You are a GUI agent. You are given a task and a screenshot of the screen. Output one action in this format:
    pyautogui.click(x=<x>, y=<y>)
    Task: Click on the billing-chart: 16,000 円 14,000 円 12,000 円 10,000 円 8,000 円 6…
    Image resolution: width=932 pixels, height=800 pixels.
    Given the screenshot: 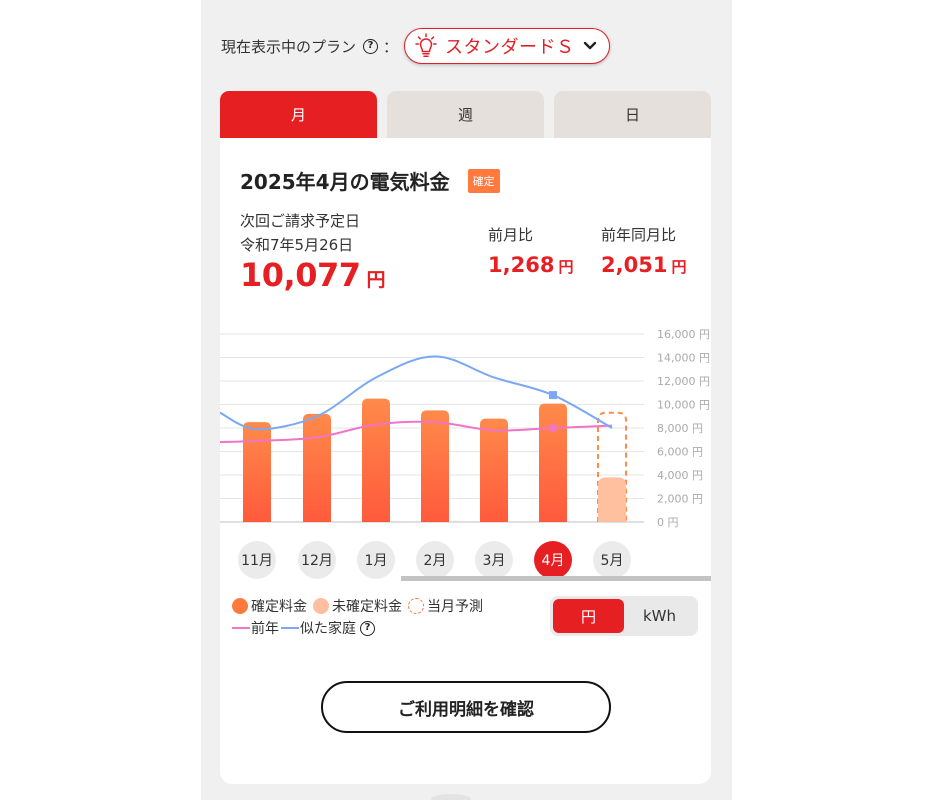 What is the action you would take?
    pyautogui.click(x=465, y=428)
    